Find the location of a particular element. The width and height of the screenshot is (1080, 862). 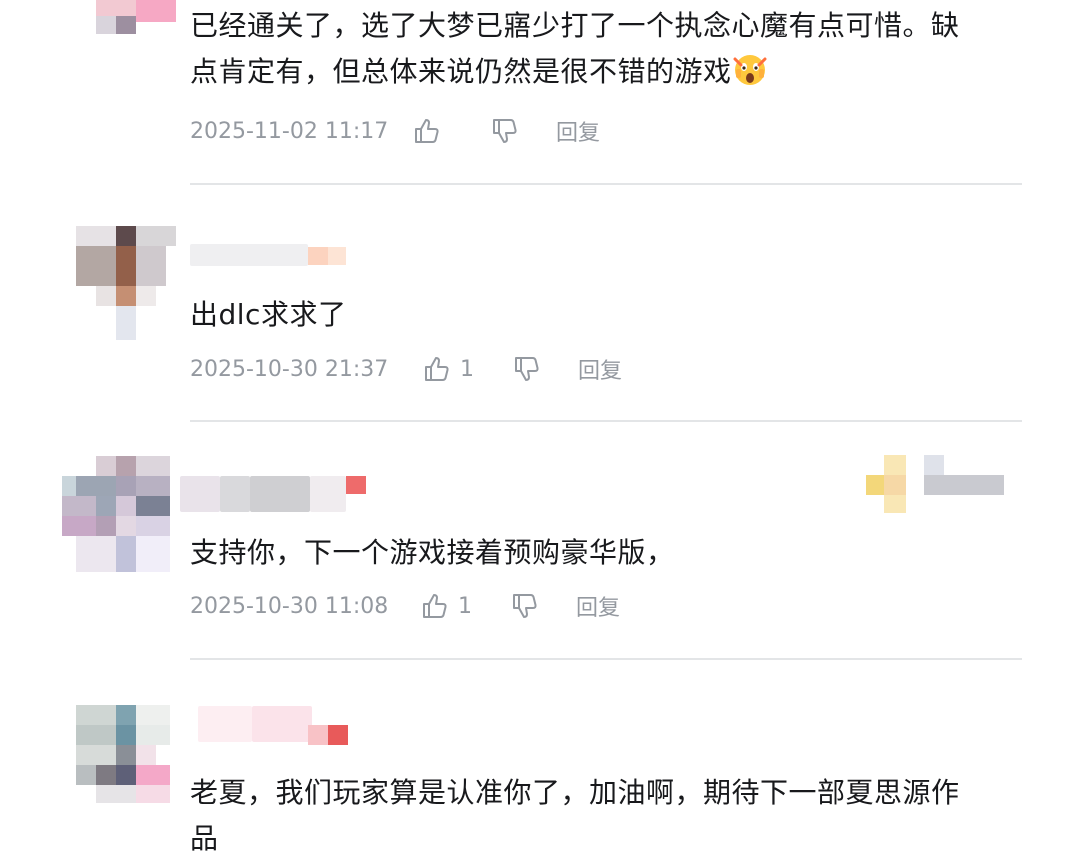

comment-meta: 2025-11-02 11:17 回复 is located at coordinates (395, 131).